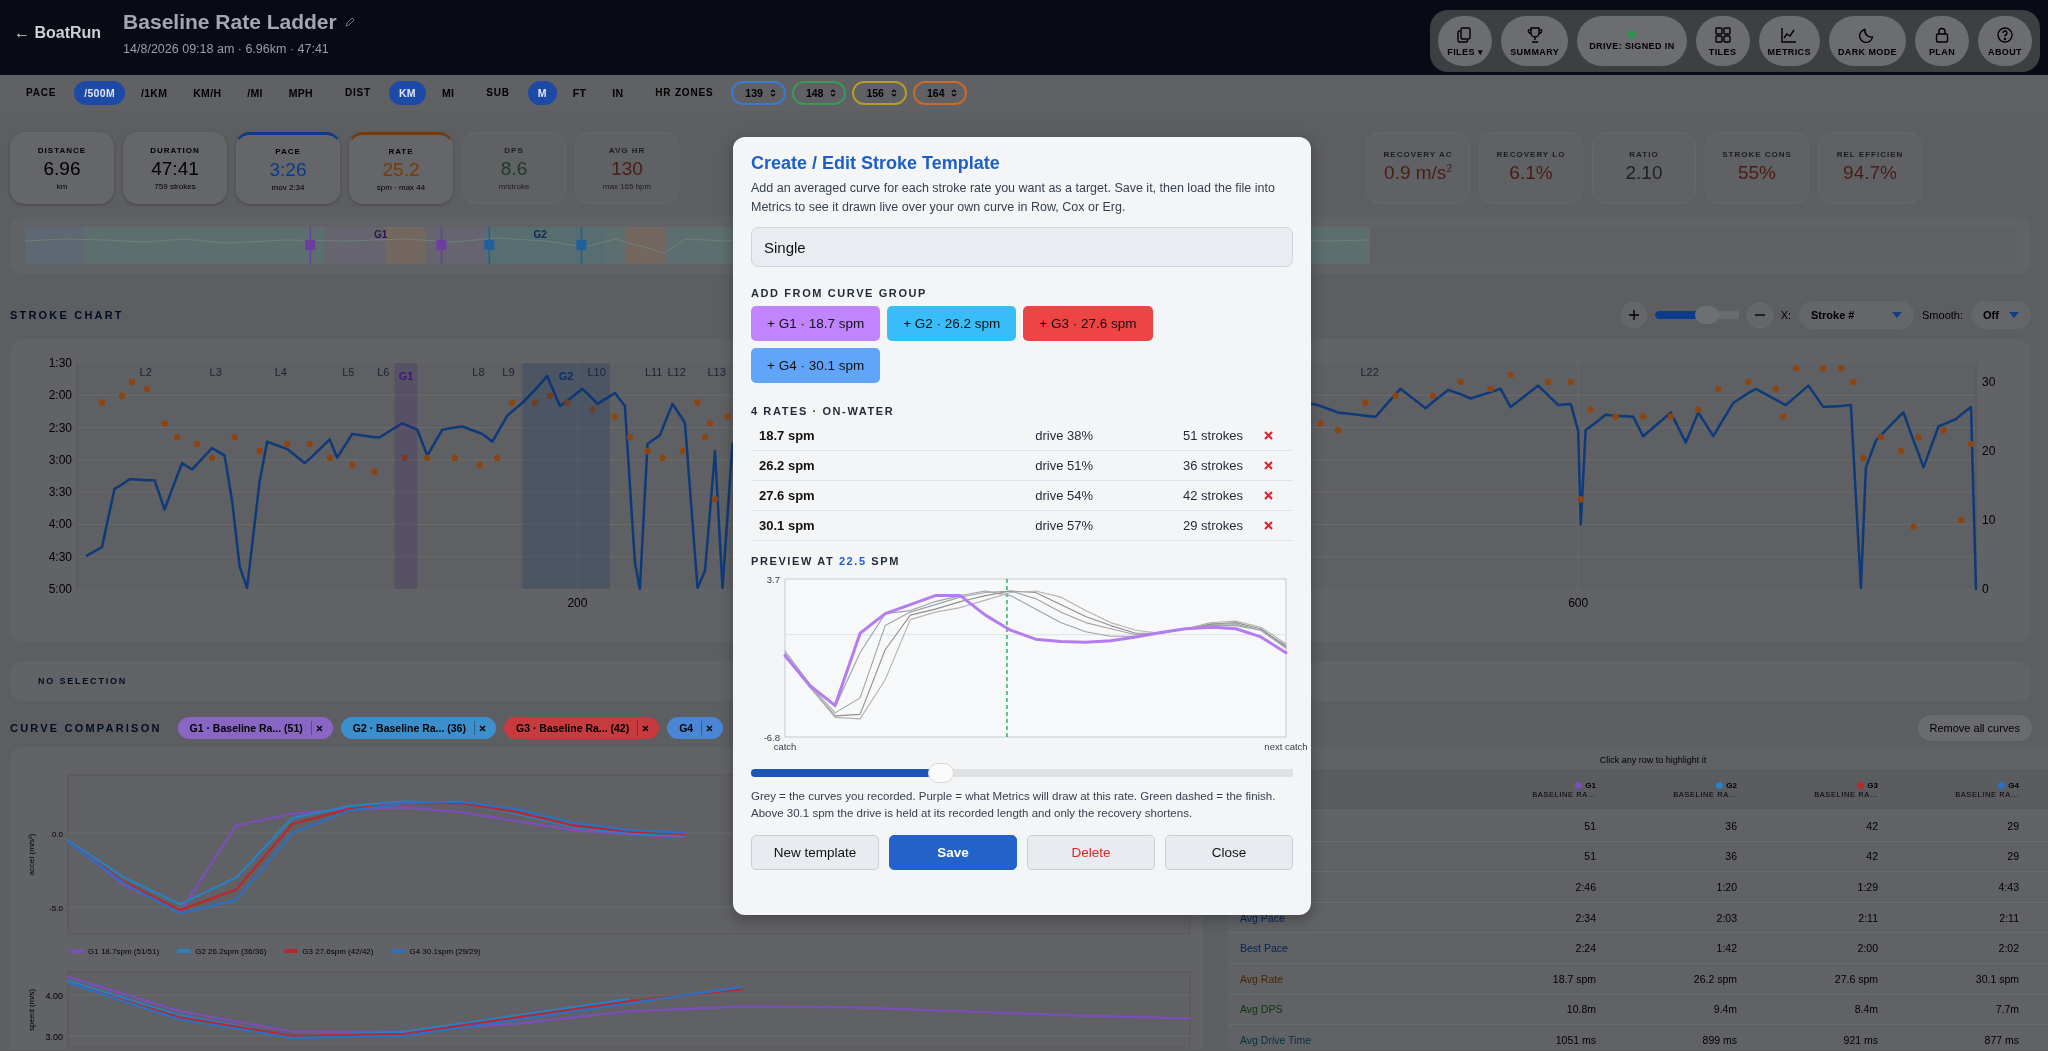 This screenshot has height=1051, width=2048. Describe the element at coordinates (1585, 887) in the screenshot. I see `table-cell-text: 2:46` at that location.